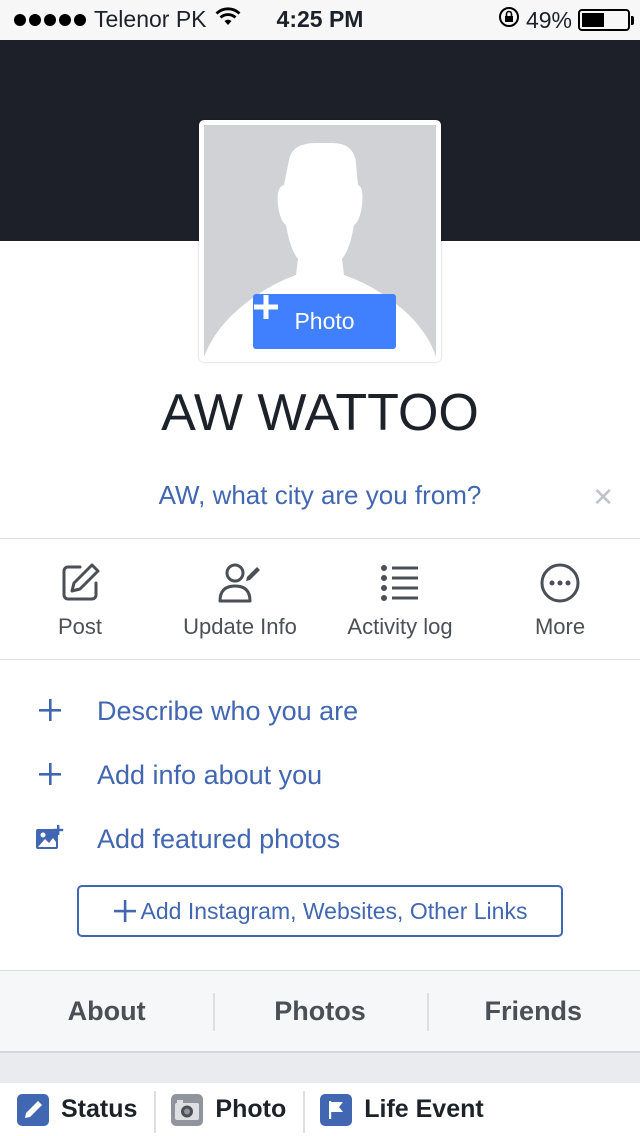  I want to click on profile-name: AW WATTOO, so click(320, 413).